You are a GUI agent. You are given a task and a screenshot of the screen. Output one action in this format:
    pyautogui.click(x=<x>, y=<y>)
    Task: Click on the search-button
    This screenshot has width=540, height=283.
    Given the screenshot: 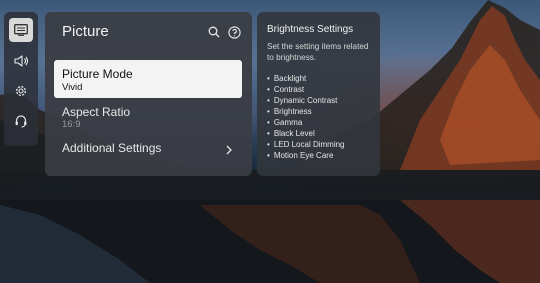 What is the action you would take?
    pyautogui.click(x=214, y=32)
    